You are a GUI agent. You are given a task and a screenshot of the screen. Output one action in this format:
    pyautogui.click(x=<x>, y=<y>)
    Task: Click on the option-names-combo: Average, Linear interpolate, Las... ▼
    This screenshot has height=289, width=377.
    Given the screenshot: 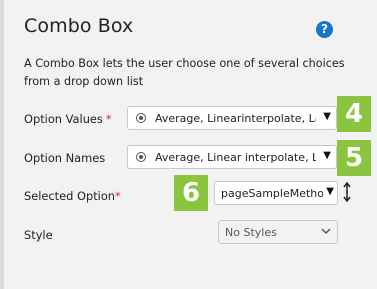 What is the action you would take?
    pyautogui.click(x=232, y=157)
    